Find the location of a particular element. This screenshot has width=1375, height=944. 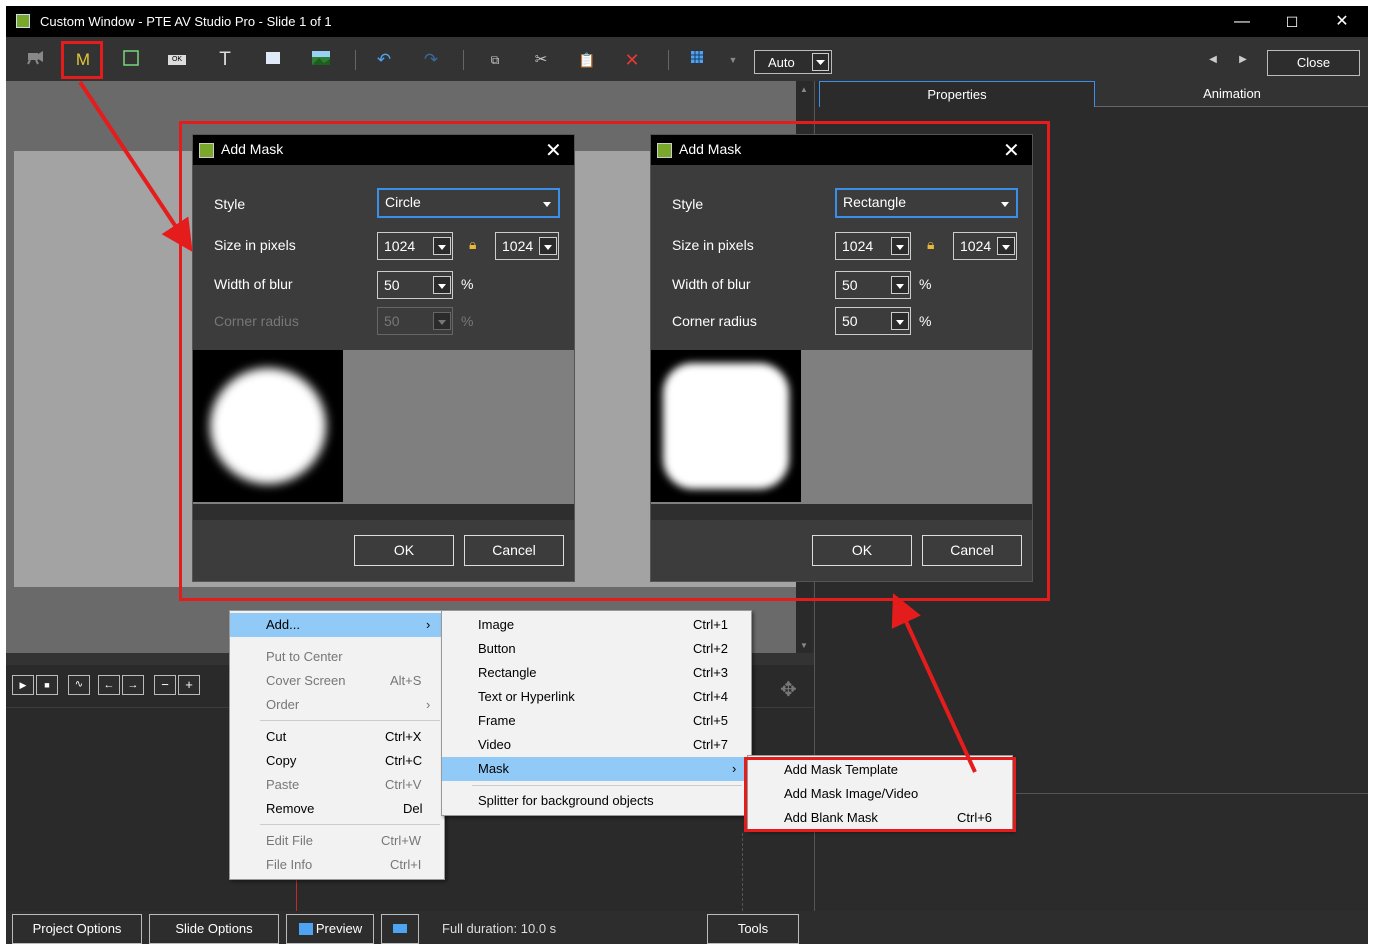

undo-icon: ↶ is located at coordinates (384, 60).